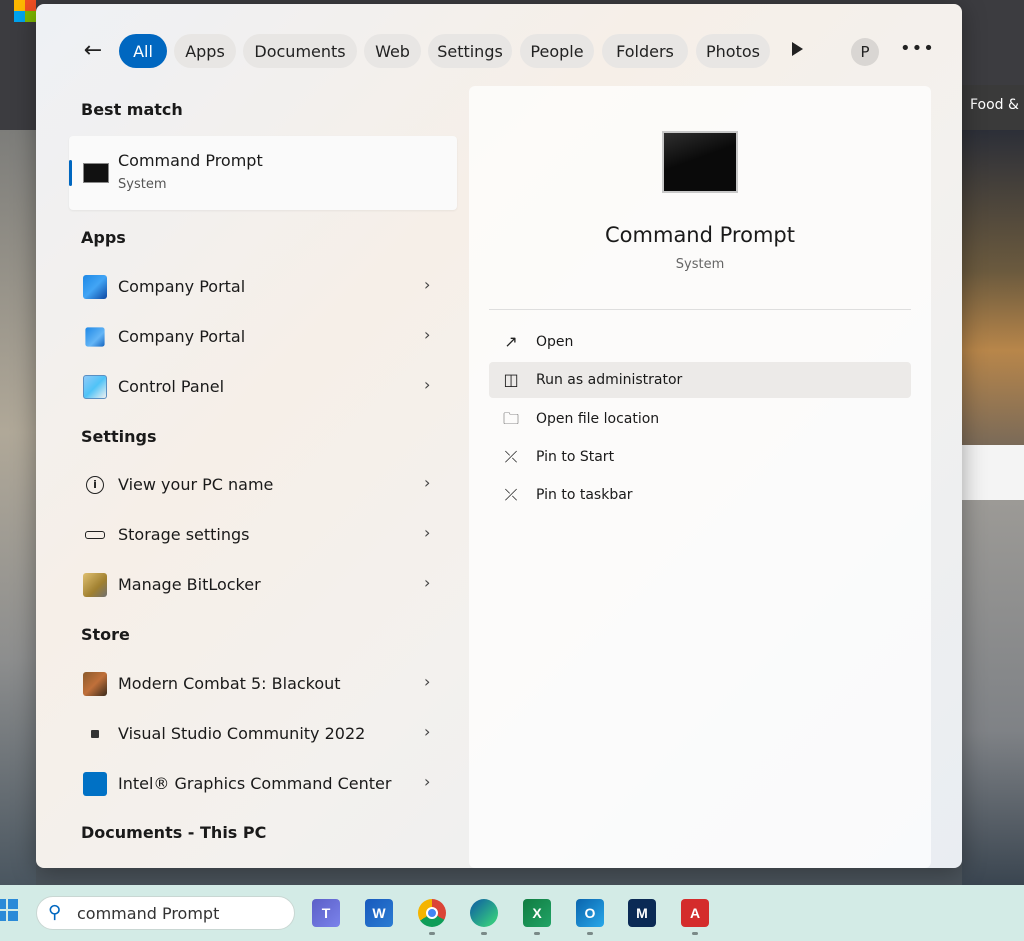 This screenshot has width=1024, height=941. I want to click on filter-label: Settings, so click(470, 51).